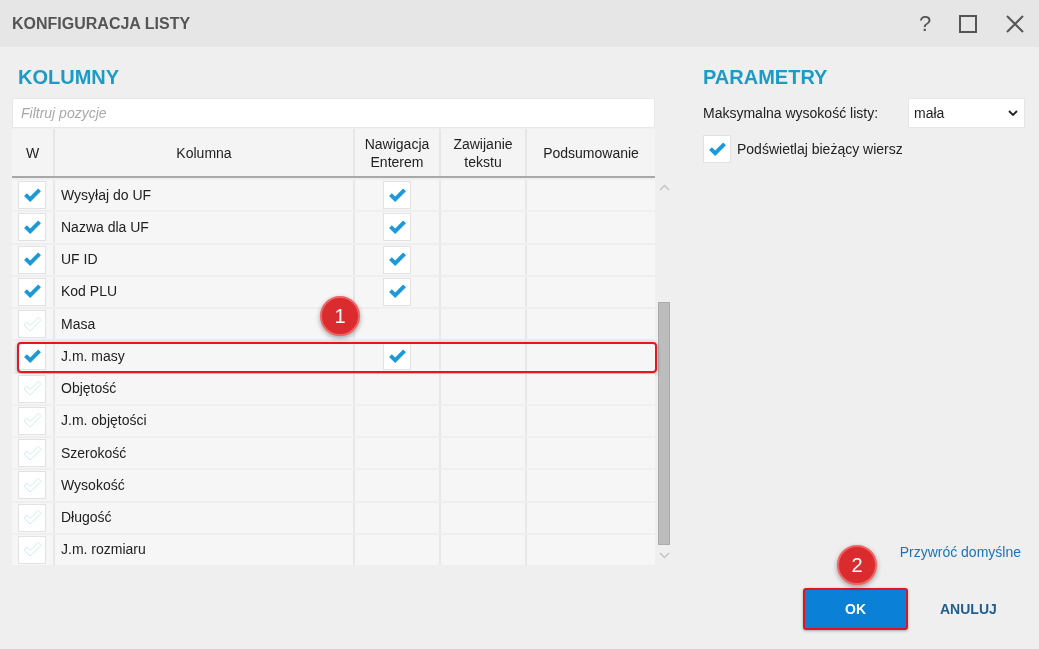  What do you see at coordinates (855, 609) in the screenshot?
I see `ok-button: OK` at bounding box center [855, 609].